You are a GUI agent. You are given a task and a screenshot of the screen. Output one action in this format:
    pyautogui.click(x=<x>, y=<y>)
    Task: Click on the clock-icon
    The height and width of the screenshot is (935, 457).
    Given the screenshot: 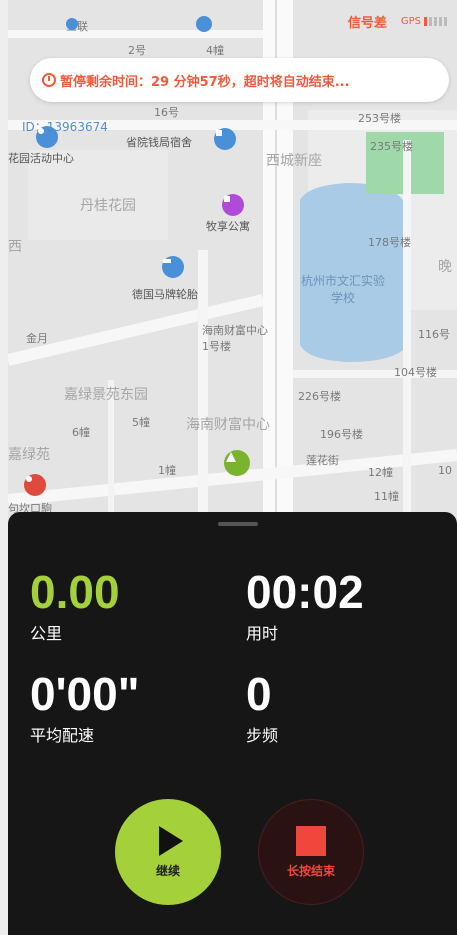 What is the action you would take?
    pyautogui.click(x=49, y=80)
    